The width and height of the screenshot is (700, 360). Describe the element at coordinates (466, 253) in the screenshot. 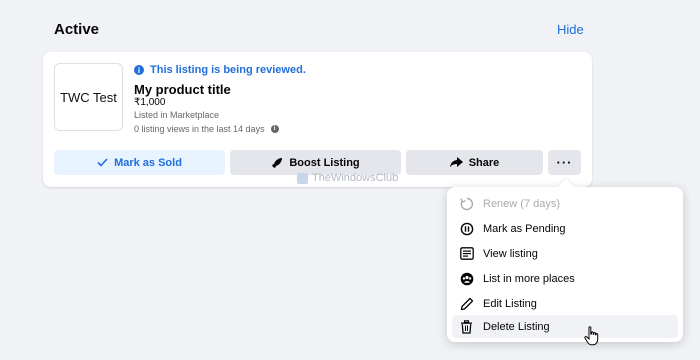

I see `document-icon` at that location.